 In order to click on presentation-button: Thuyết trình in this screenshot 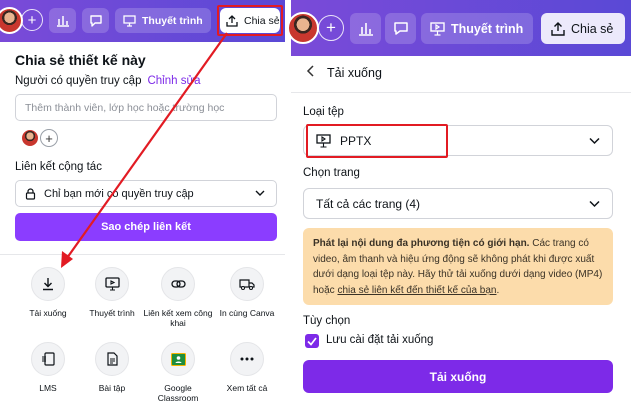, I will do `click(477, 28)`.